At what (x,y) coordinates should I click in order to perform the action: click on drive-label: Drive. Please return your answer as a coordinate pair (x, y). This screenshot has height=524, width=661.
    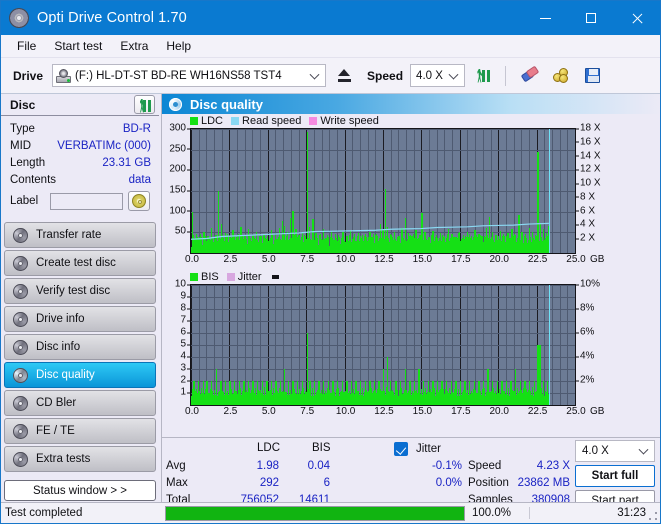
    Looking at the image, I should click on (28, 75).